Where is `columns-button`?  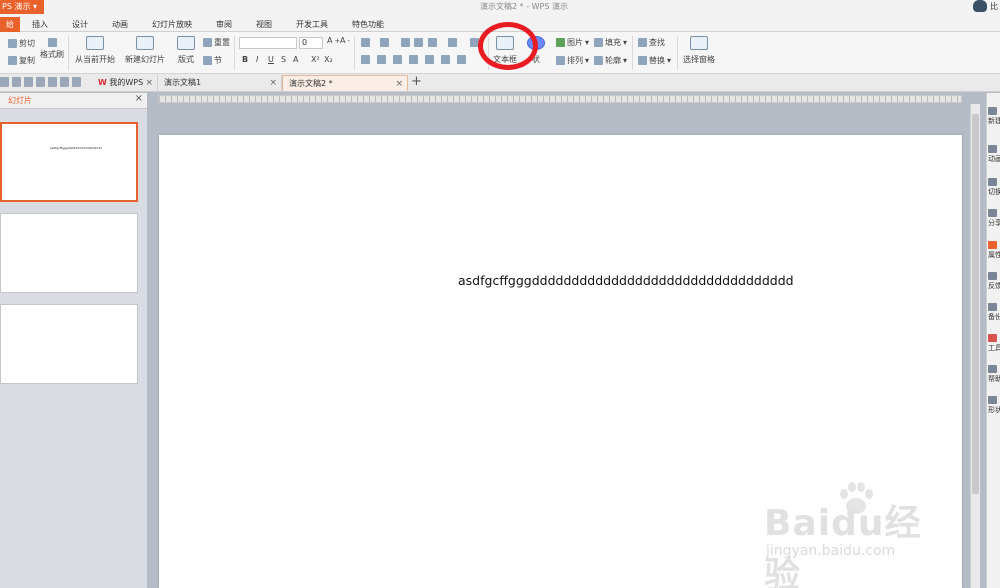 columns-button is located at coordinates (452, 42).